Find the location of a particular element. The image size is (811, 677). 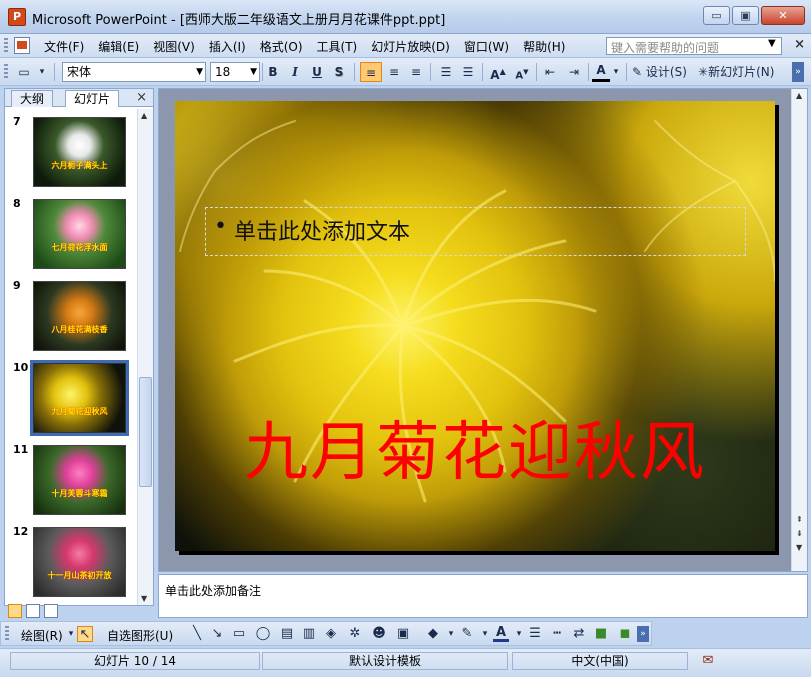

wordart-icon: ◈ is located at coordinates (331, 634).